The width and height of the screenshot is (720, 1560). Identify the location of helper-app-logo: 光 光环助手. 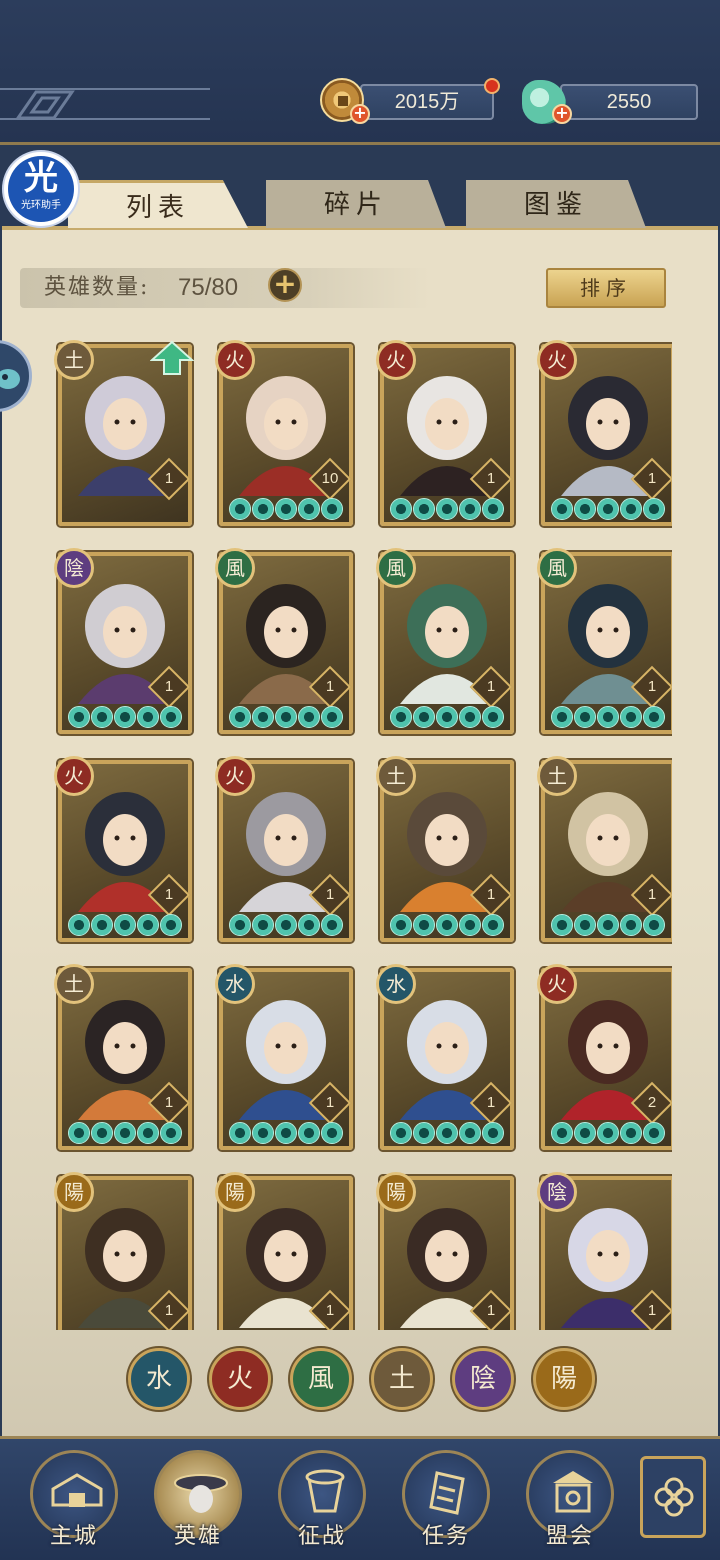
(41, 189).